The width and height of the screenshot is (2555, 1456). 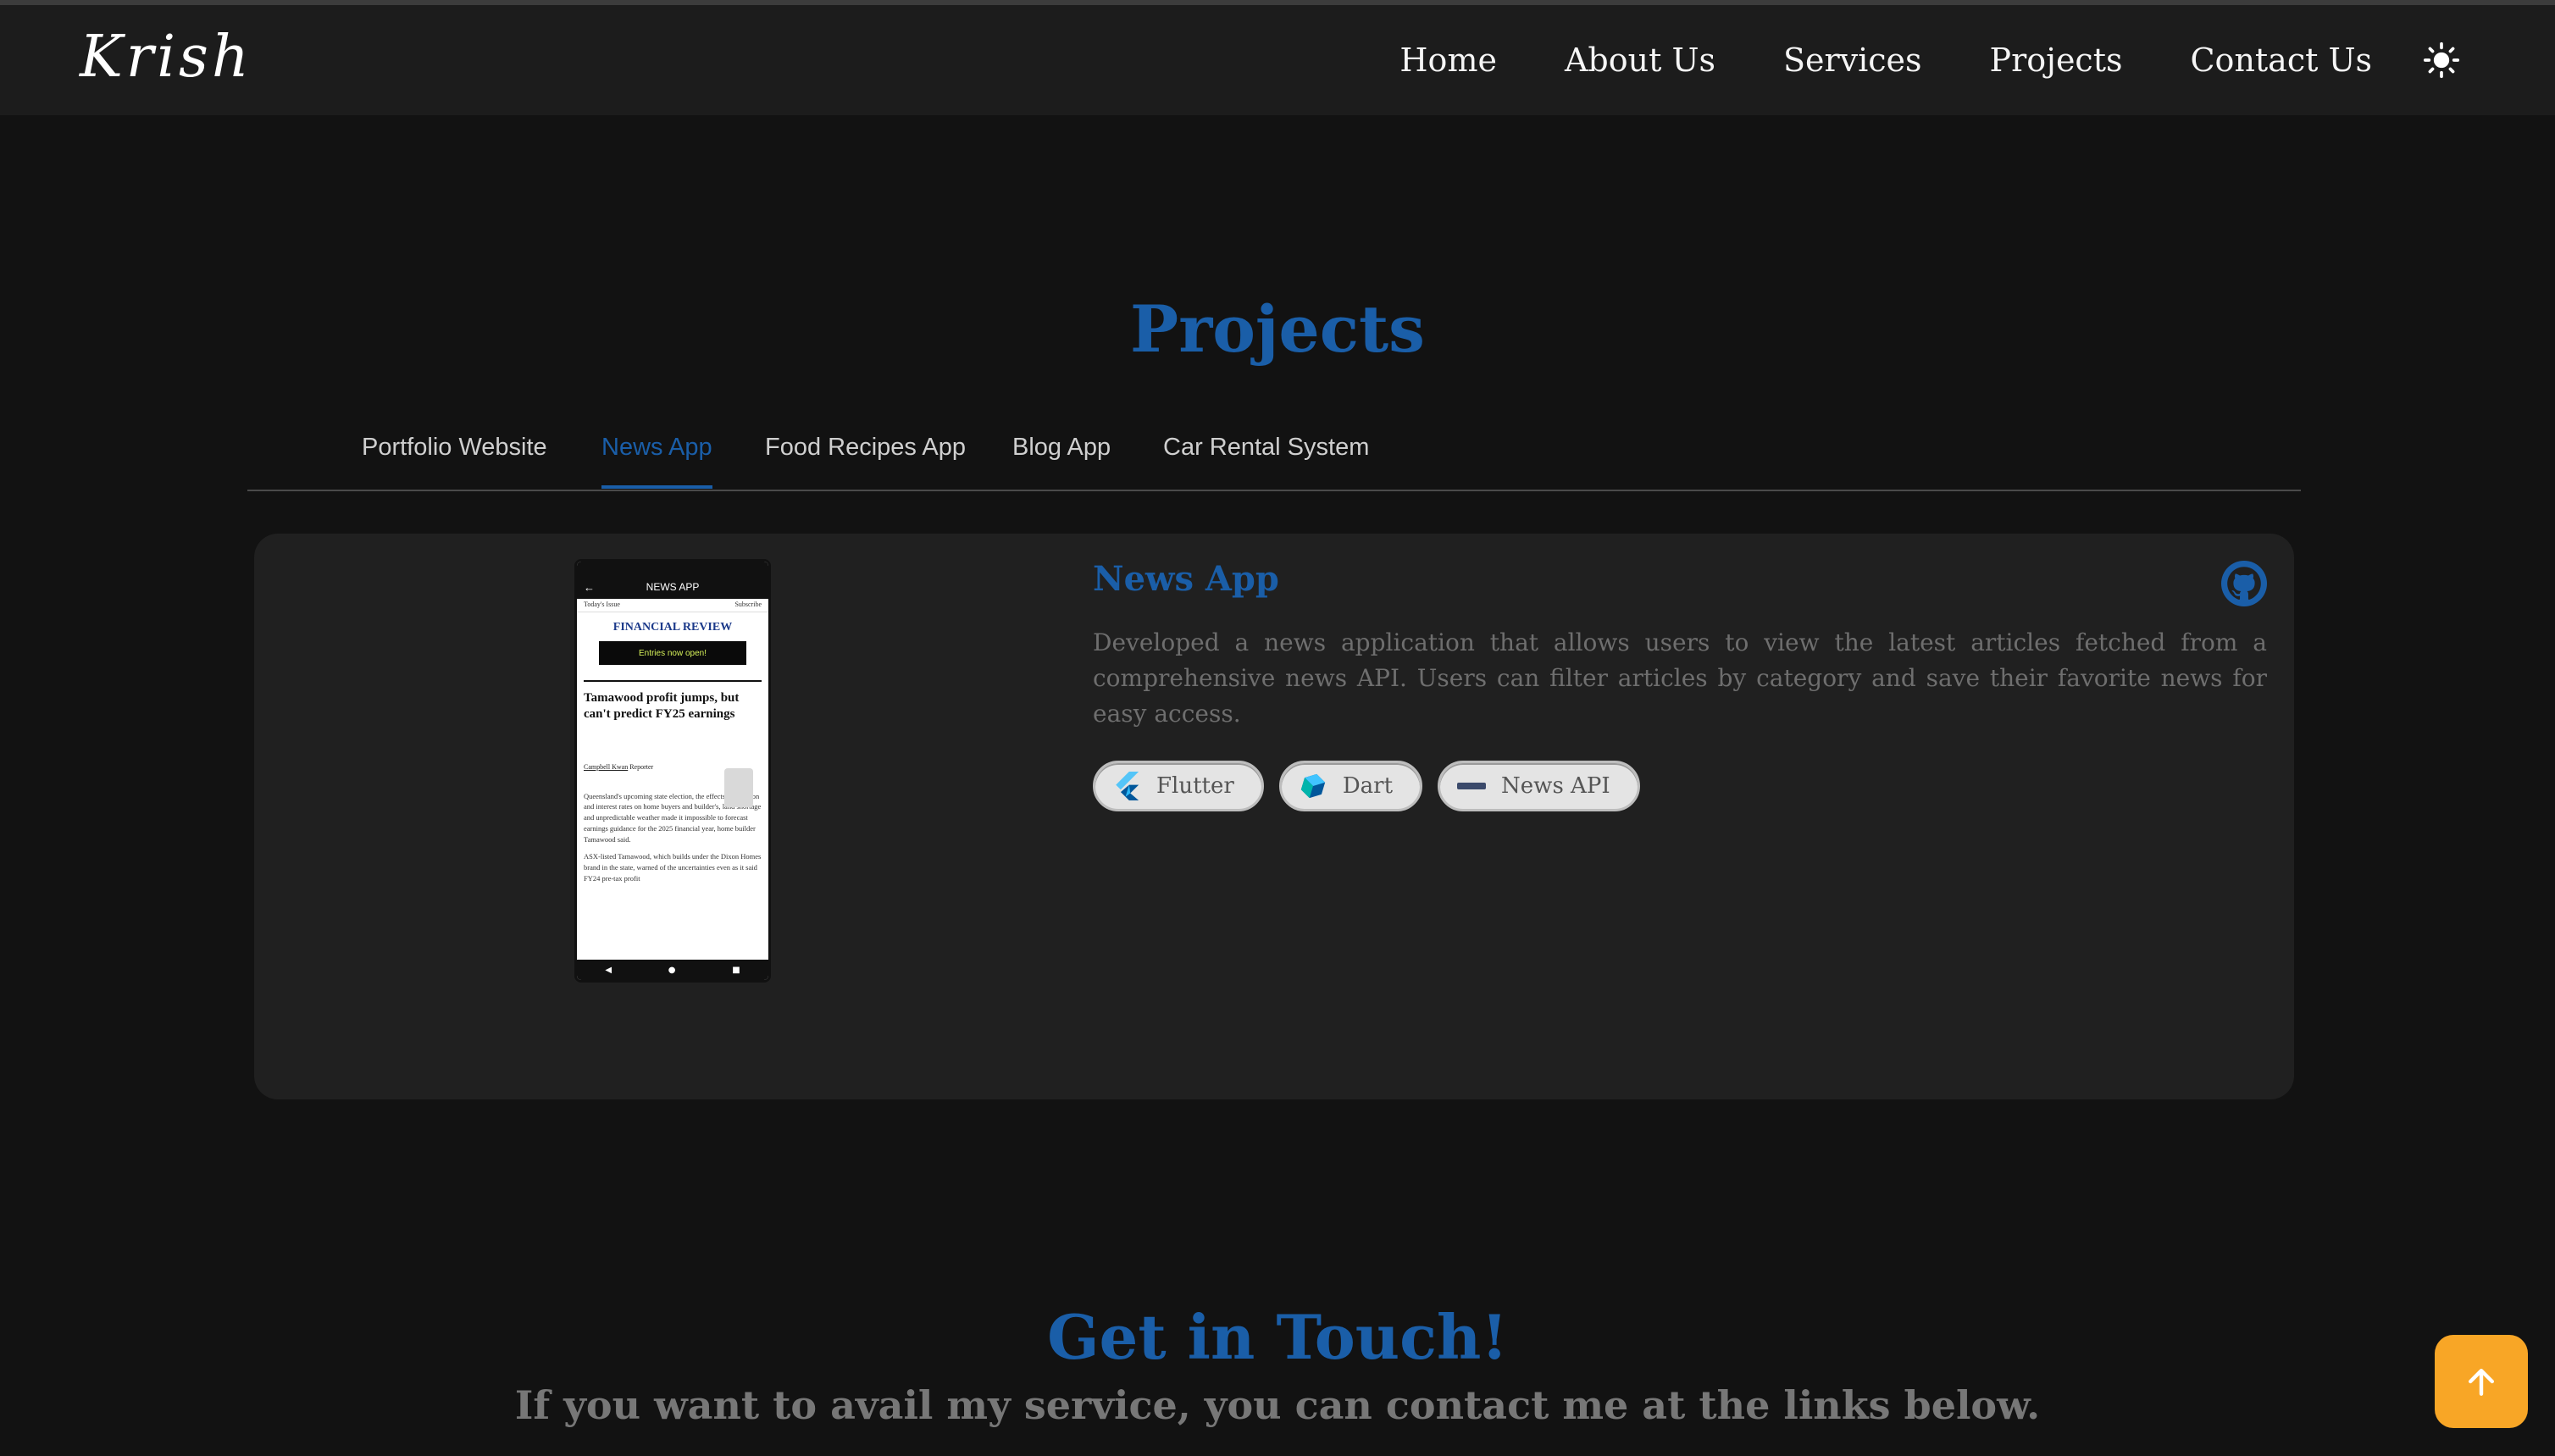 I want to click on phone-banner: Entries now open!, so click(x=672, y=653).